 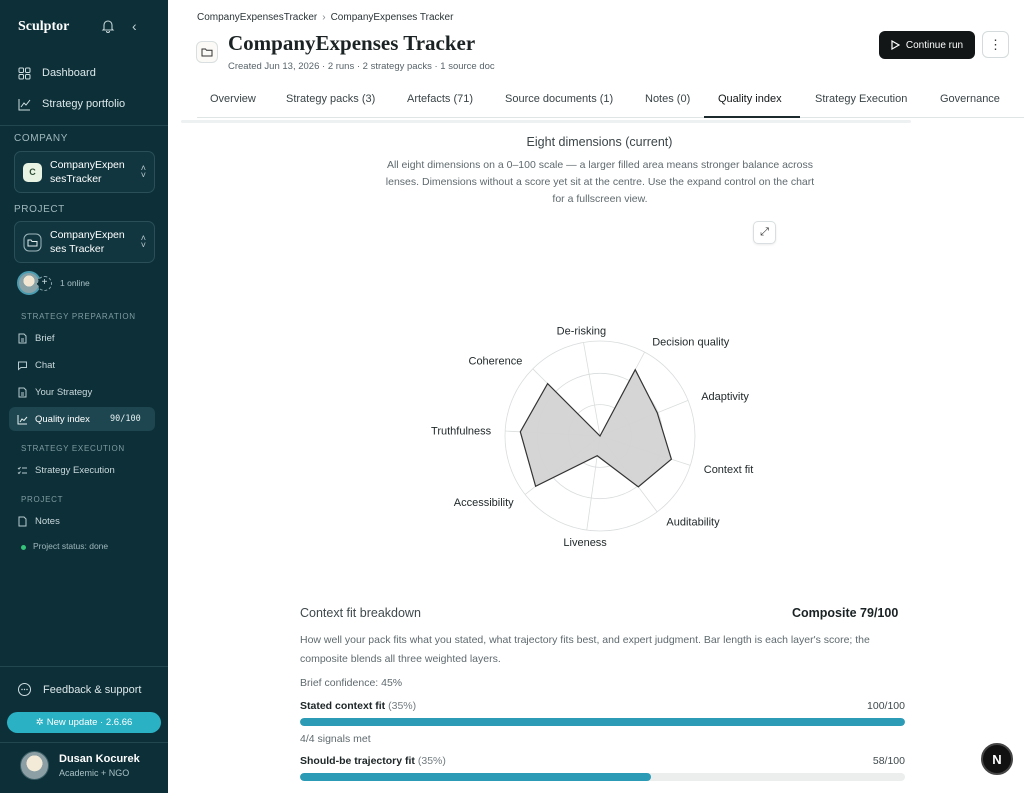 I want to click on project-section-label: PROJECT, so click(x=39, y=209).